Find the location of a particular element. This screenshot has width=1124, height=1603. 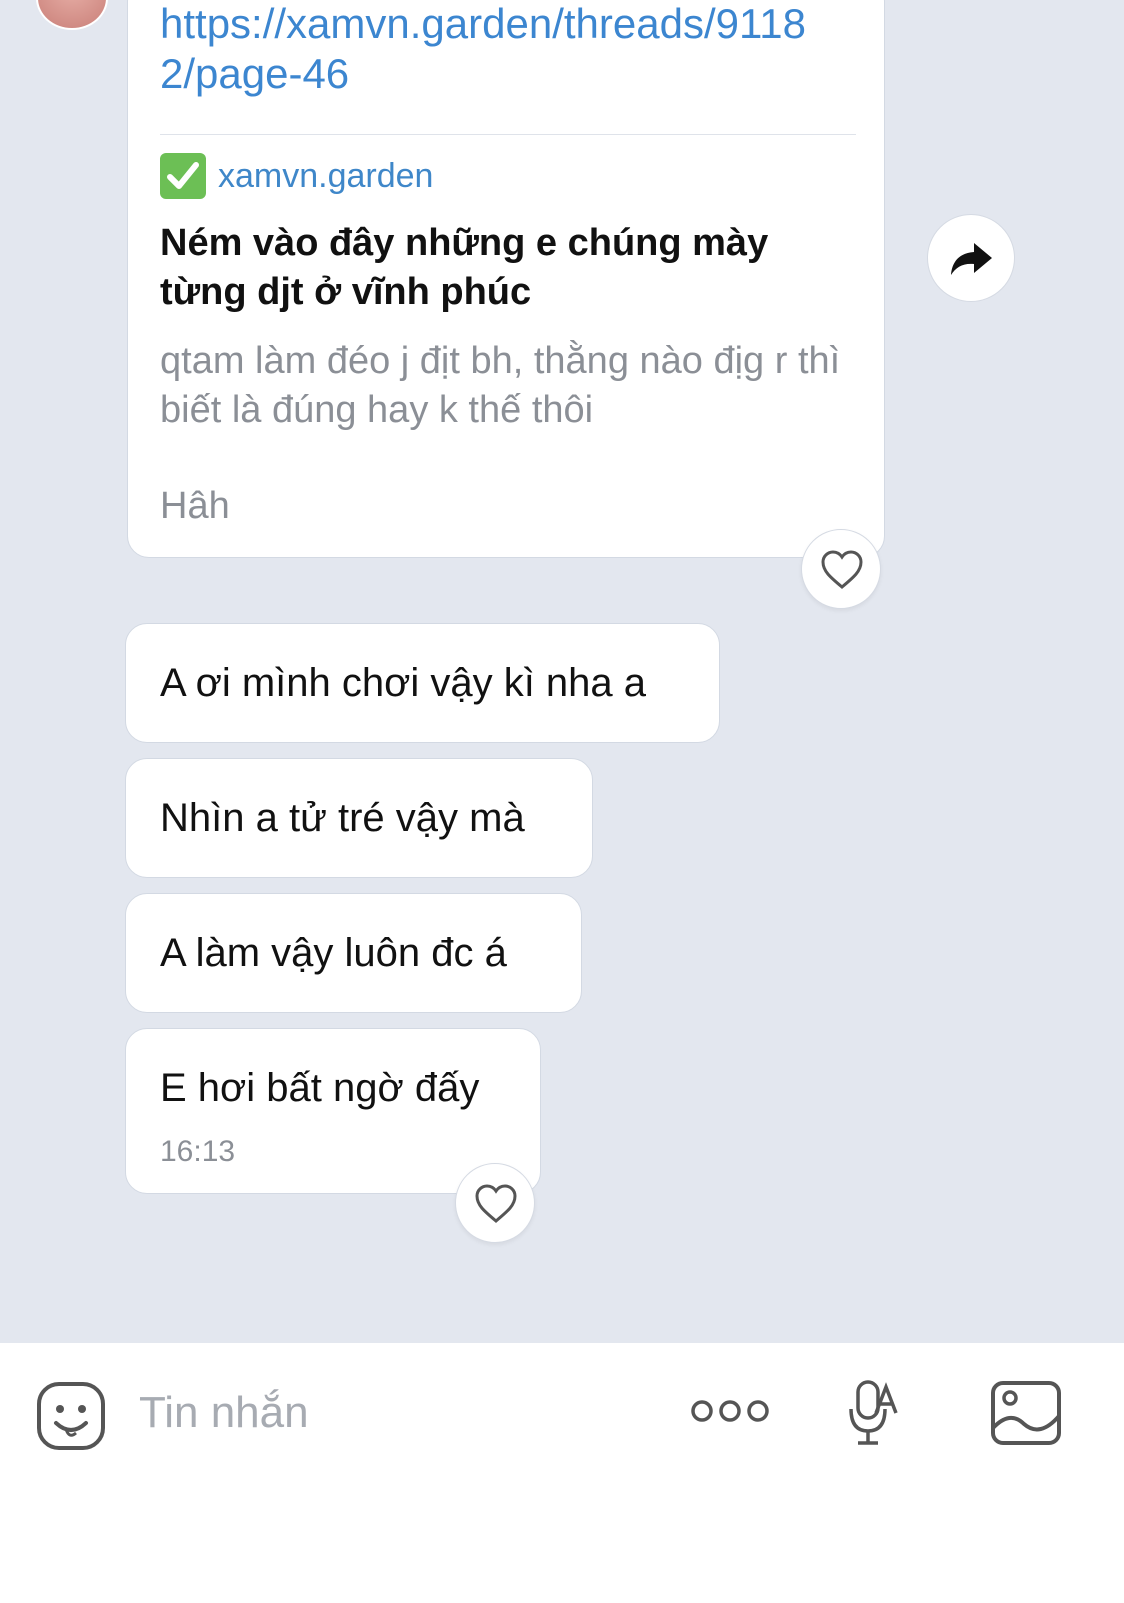

message-bubble: A làm vậy luôn đc á is located at coordinates (353, 953).